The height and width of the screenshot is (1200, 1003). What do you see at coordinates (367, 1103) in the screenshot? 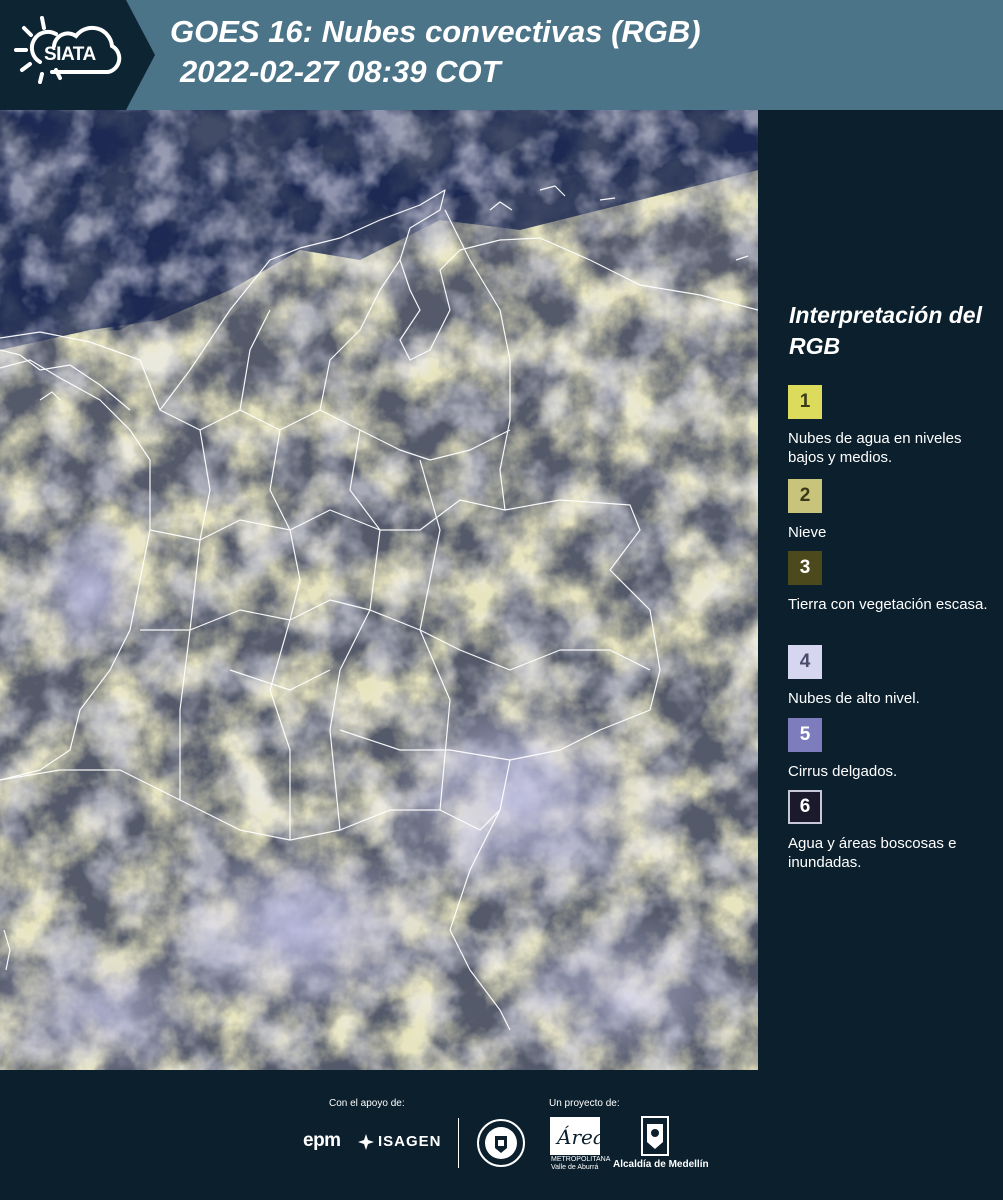
I see `support-caption: Con el apoyo de:` at bounding box center [367, 1103].